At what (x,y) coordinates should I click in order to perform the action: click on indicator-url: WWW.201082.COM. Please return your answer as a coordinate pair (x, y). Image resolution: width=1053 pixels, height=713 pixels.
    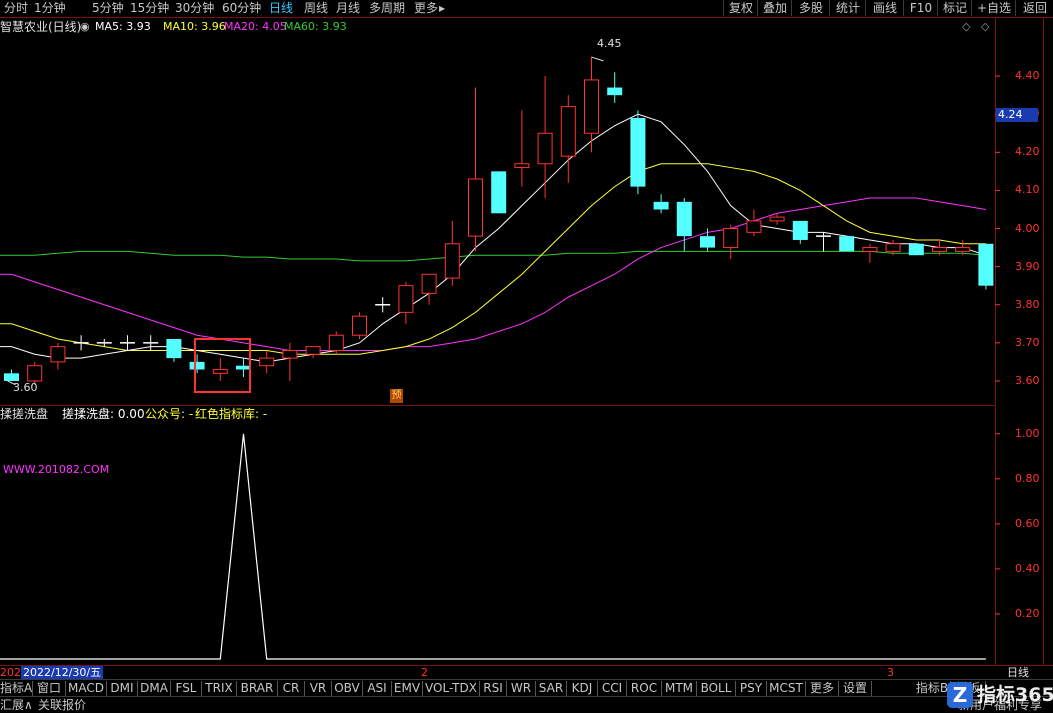
    Looking at the image, I should click on (56, 469).